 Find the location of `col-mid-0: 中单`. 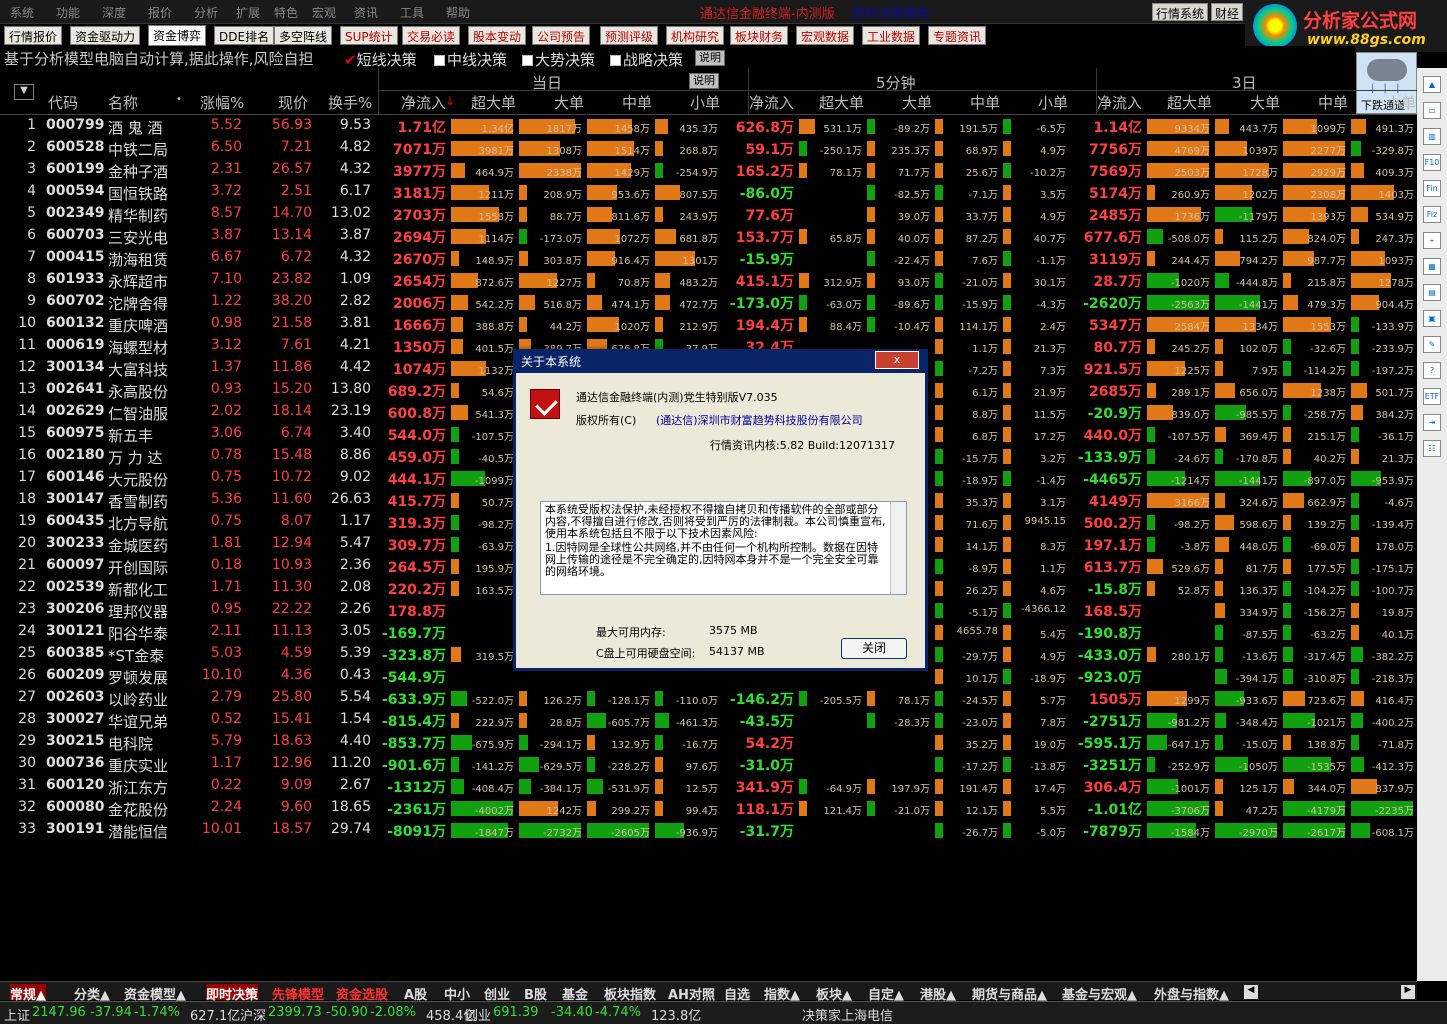

col-mid-0: 中单 is located at coordinates (624, 102).